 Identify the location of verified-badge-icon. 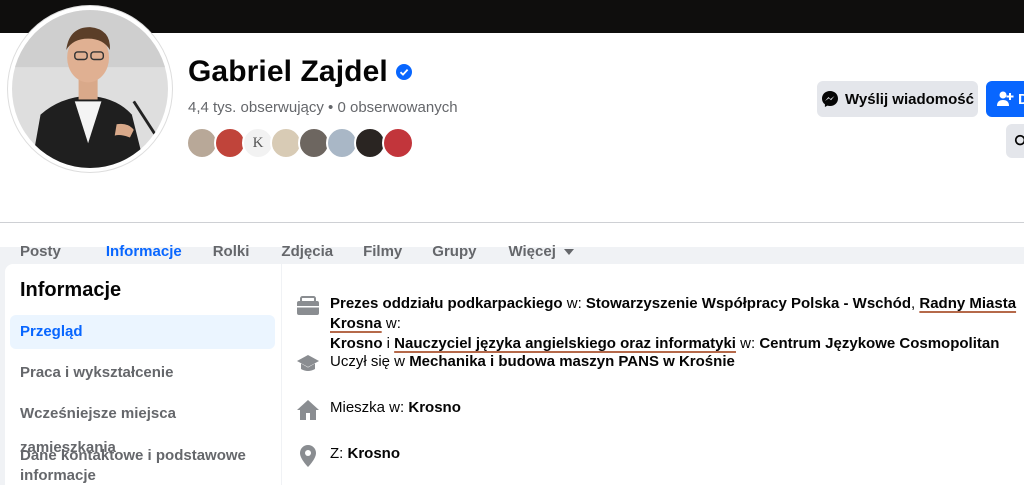
(403, 72).